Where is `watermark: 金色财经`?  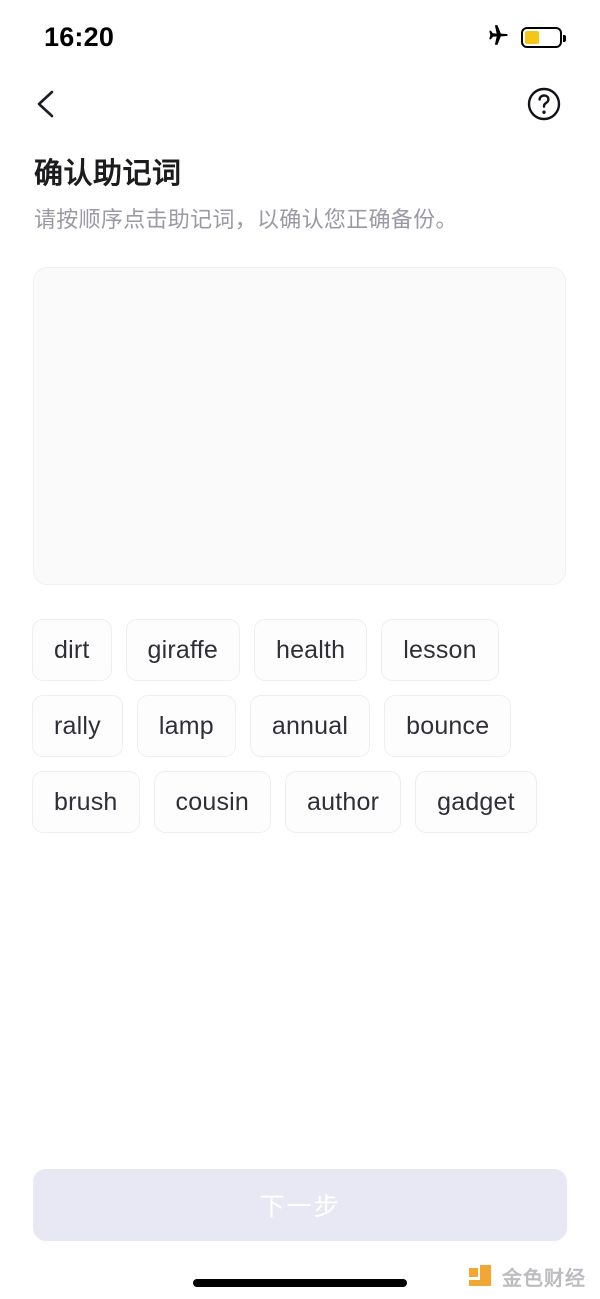
watermark: 金色财经 is located at coordinates (527, 1276).